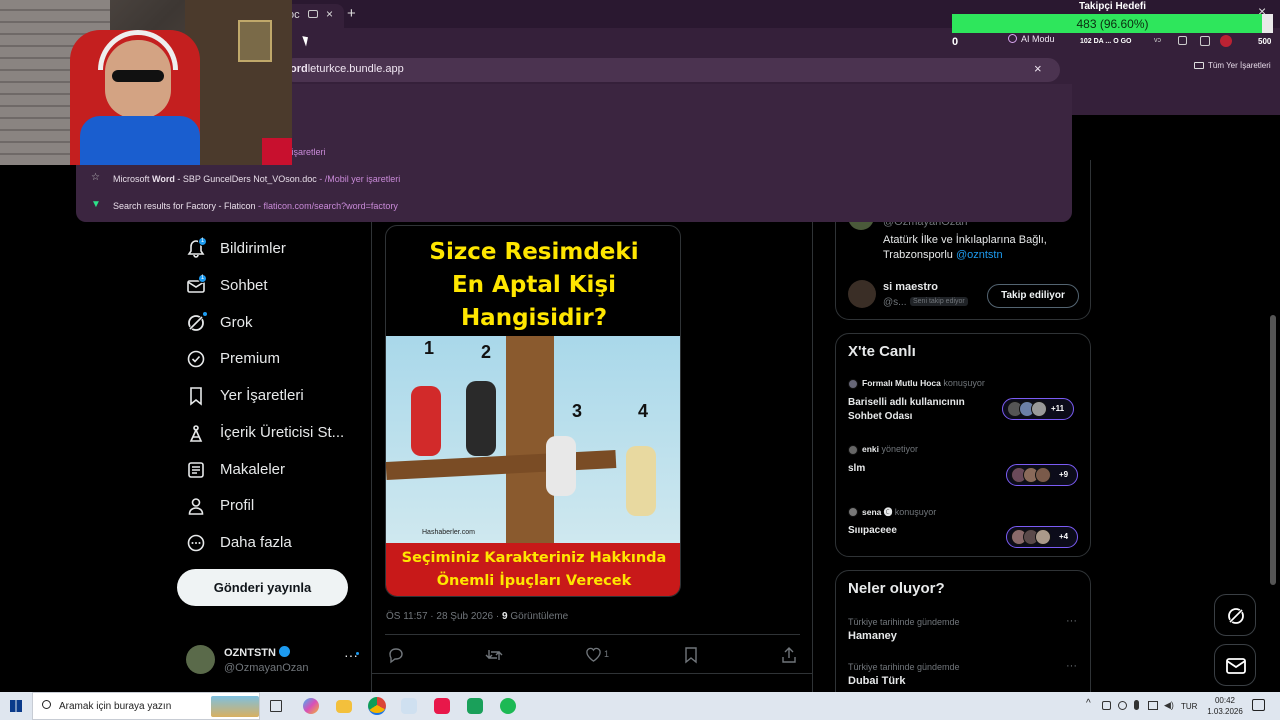 This screenshot has height=720, width=1280. I want to click on app-red-icon, so click(442, 706).